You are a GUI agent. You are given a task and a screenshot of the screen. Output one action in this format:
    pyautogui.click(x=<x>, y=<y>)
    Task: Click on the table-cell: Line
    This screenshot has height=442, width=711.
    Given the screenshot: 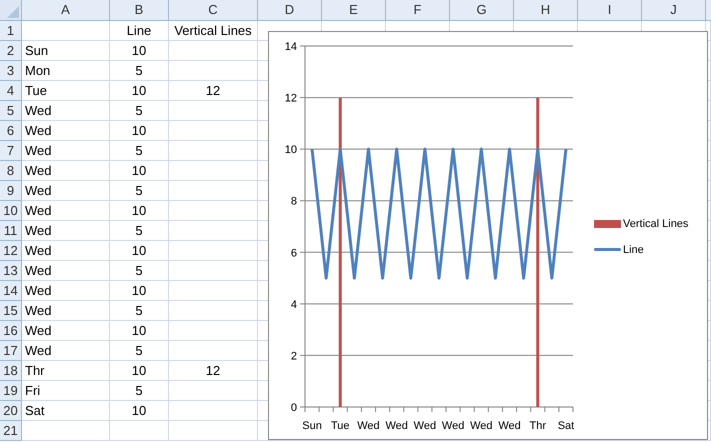 What is the action you would take?
    pyautogui.click(x=139, y=31)
    